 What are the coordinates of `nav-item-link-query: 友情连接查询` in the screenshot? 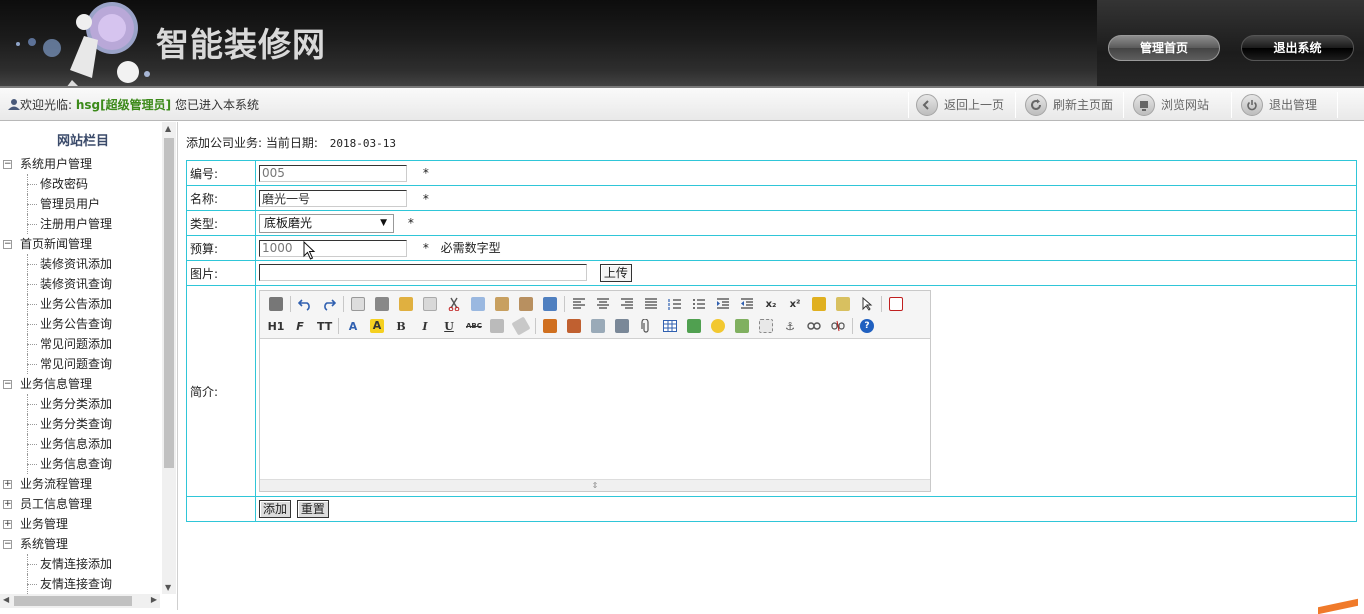 It's located at (80, 584).